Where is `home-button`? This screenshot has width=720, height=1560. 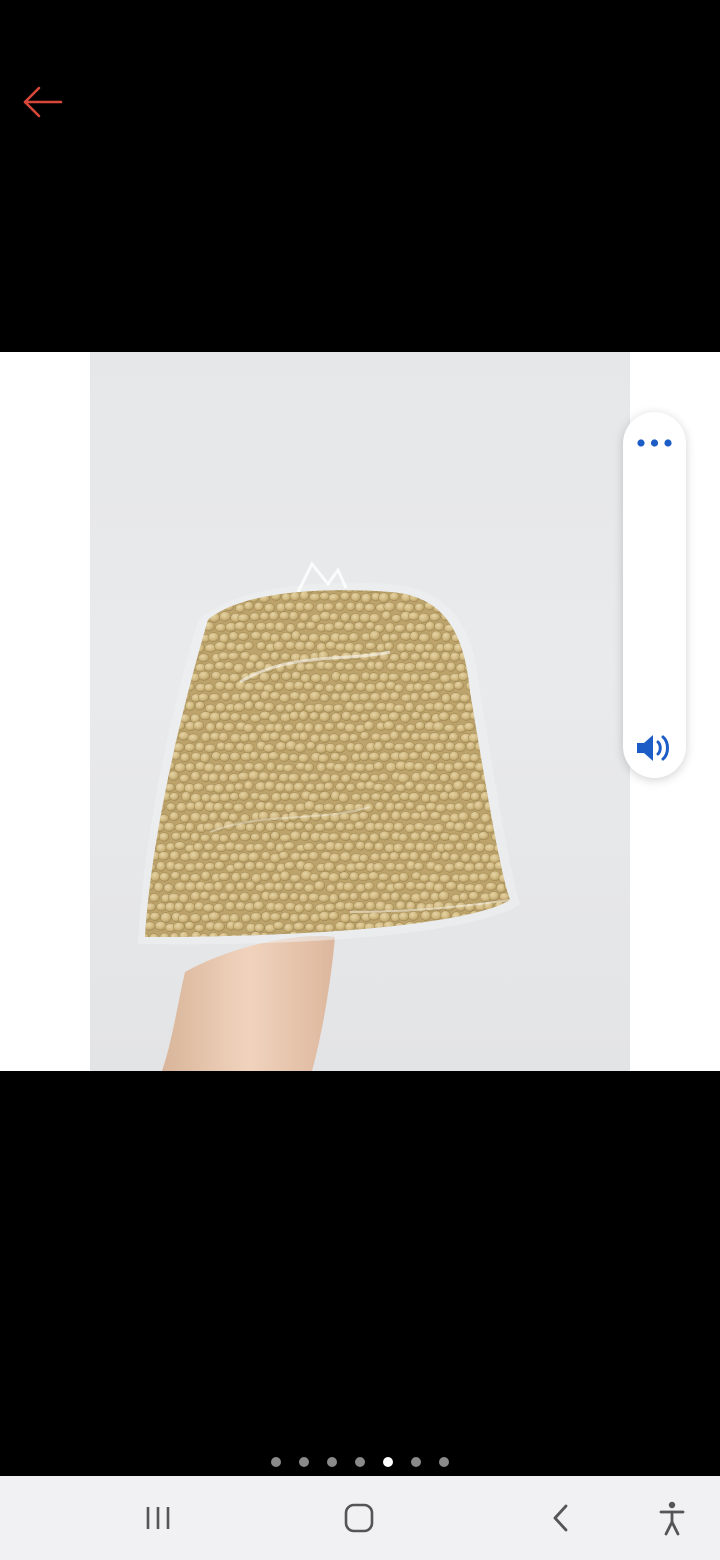
home-button is located at coordinates (359, 1518).